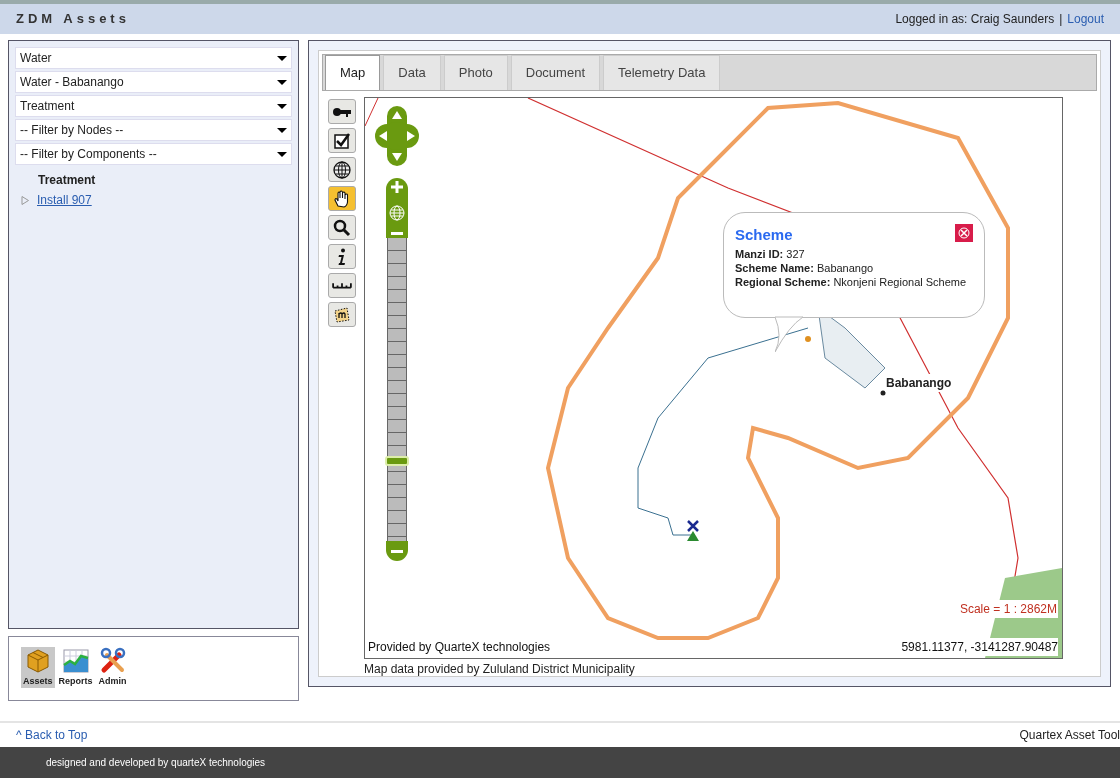 This screenshot has width=1120, height=778. Describe the element at coordinates (397, 369) in the screenshot. I see `zoom-slider` at that location.